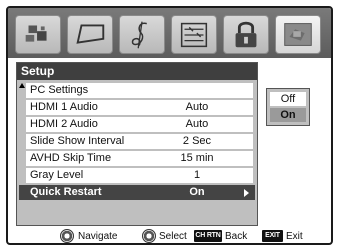 This screenshot has height=252, width=340. Describe the element at coordinates (66, 192) in the screenshot. I see `row-label: Quick Restart` at that location.